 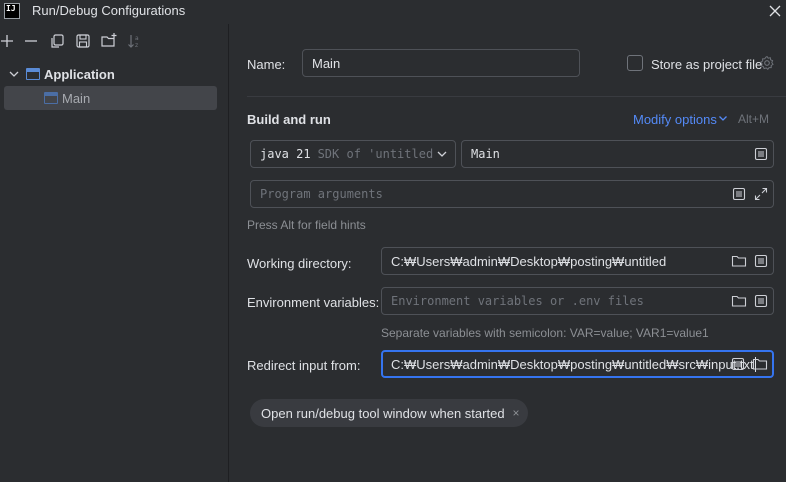 I want to click on name-label: Name:, so click(x=266, y=64).